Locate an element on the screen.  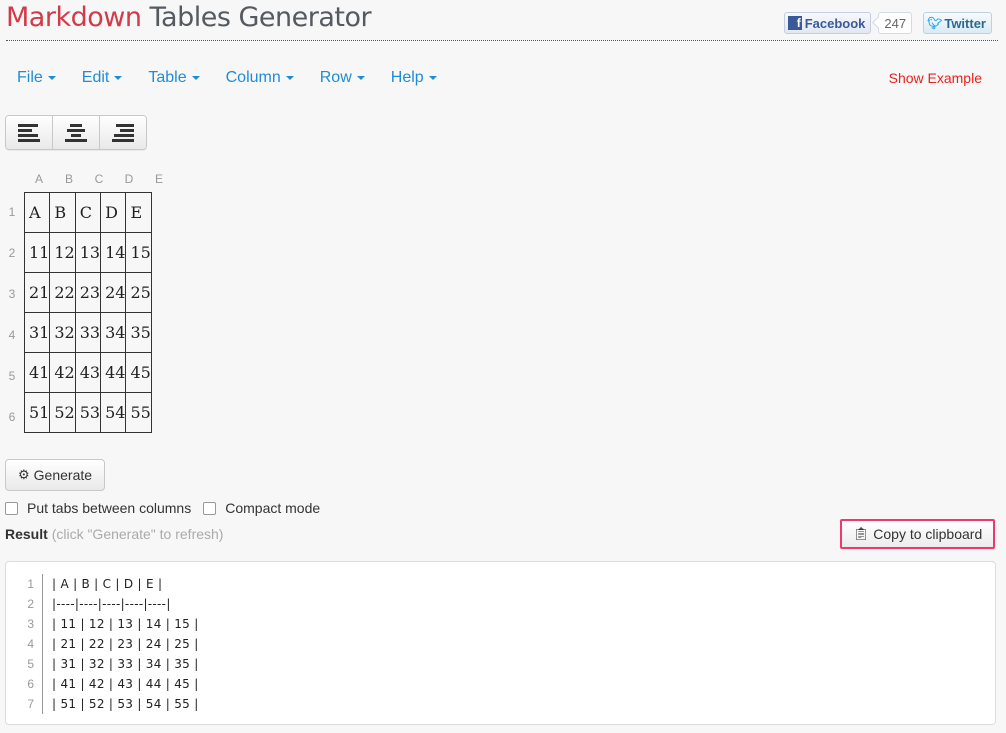
align-right-button is located at coordinates (123, 132).